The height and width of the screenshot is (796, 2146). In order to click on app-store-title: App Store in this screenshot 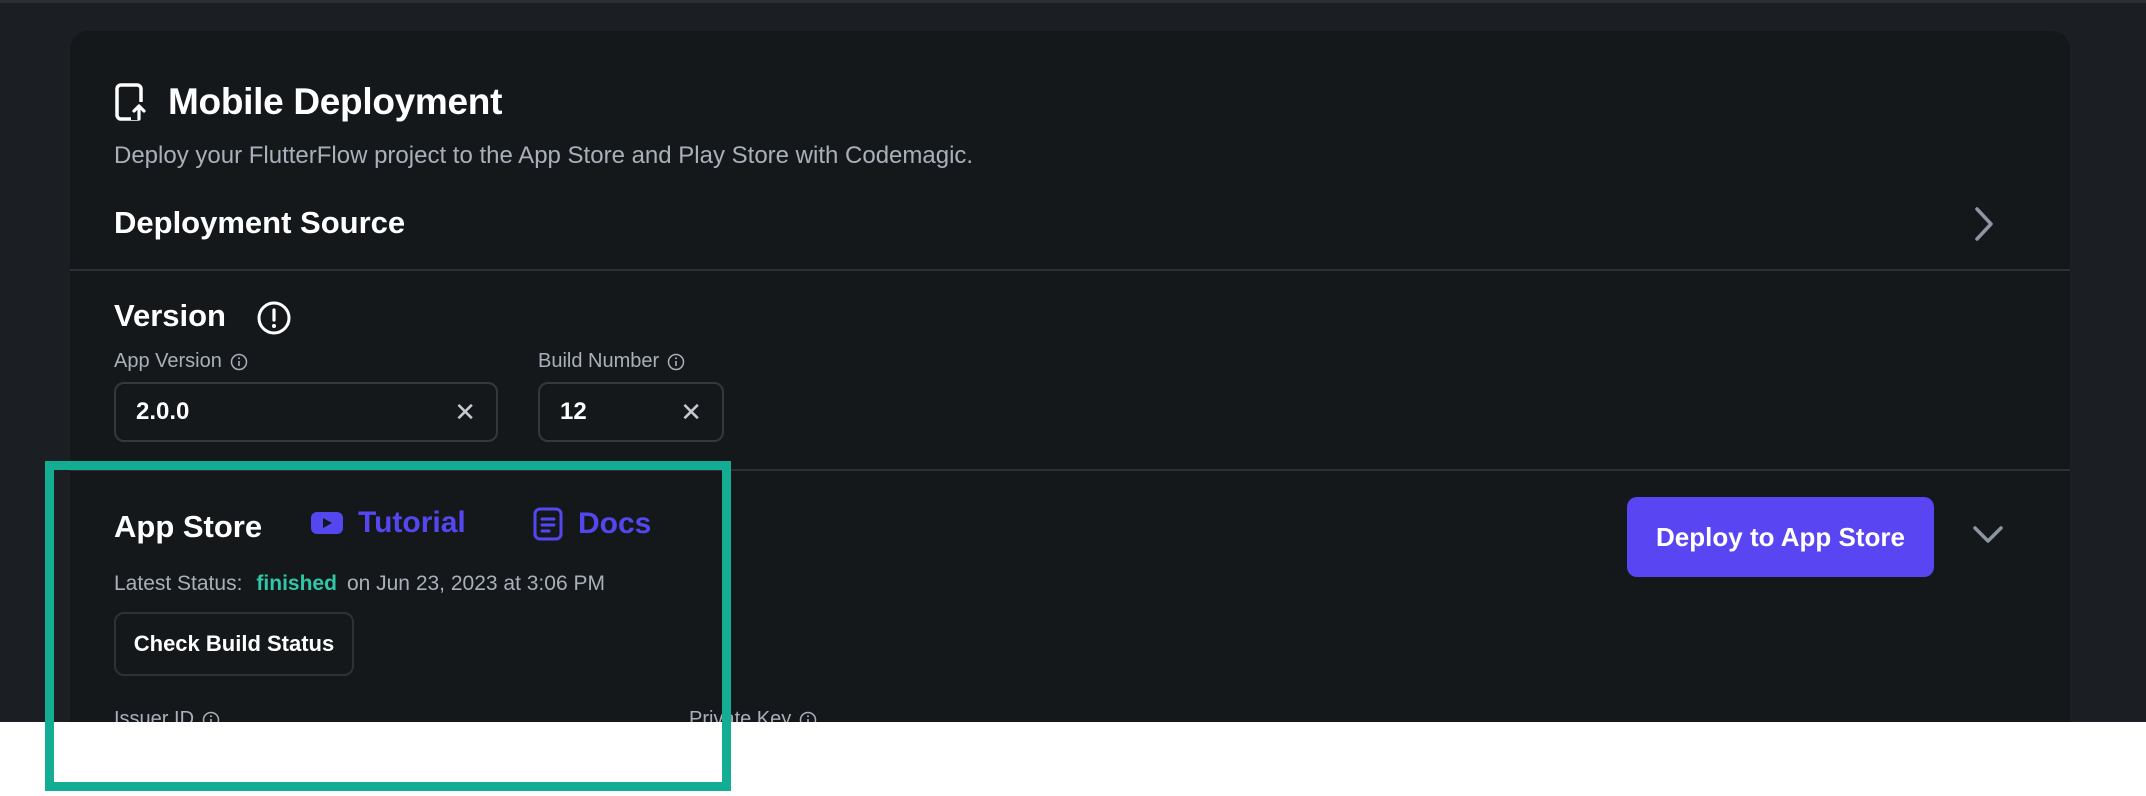, I will do `click(188, 526)`.